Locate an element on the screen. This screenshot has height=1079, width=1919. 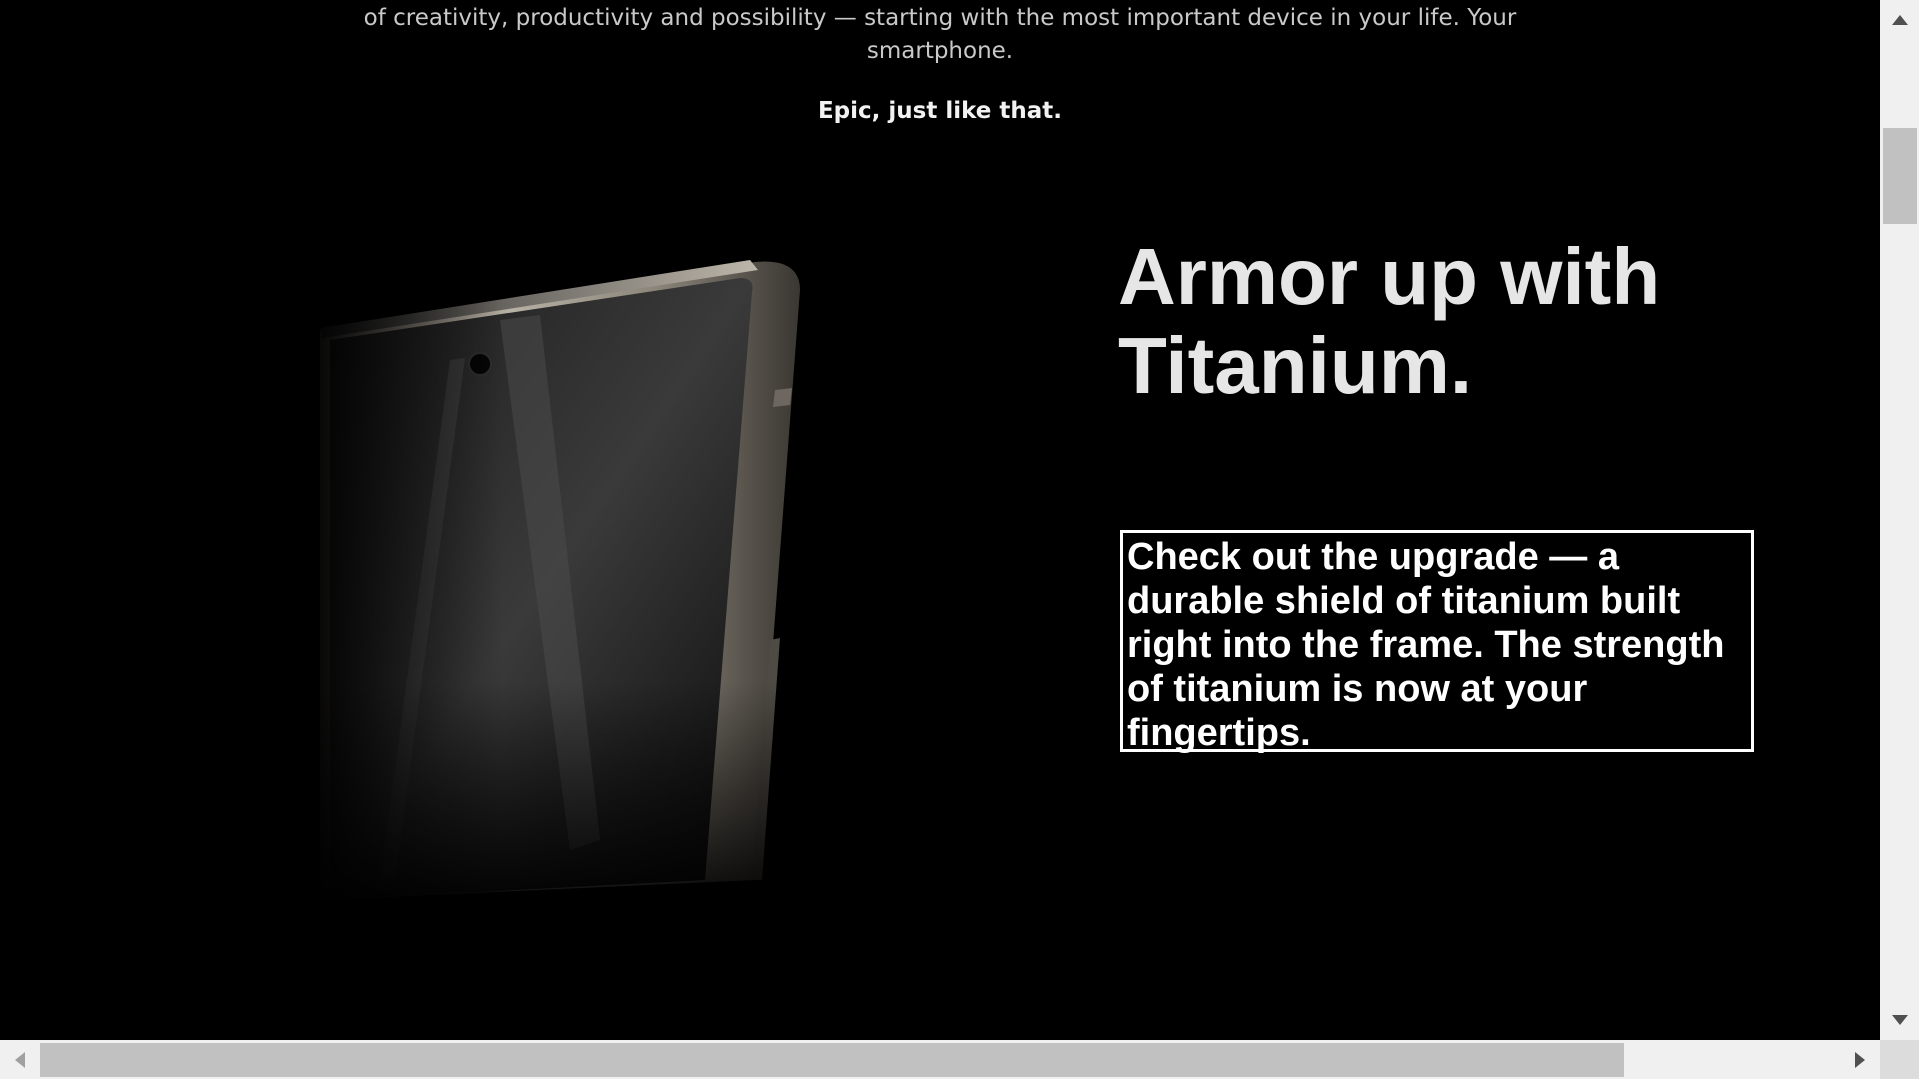
feature-body-line: Check out the upgrade — a is located at coordinates (1373, 557).